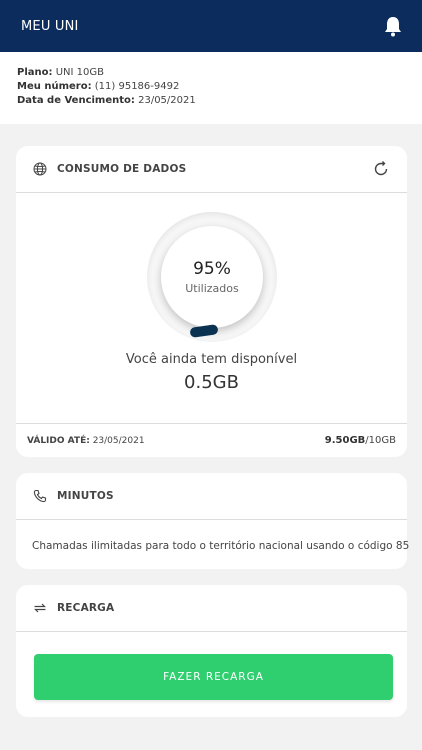  What do you see at coordinates (40, 496) in the screenshot?
I see `phone-icon` at bounding box center [40, 496].